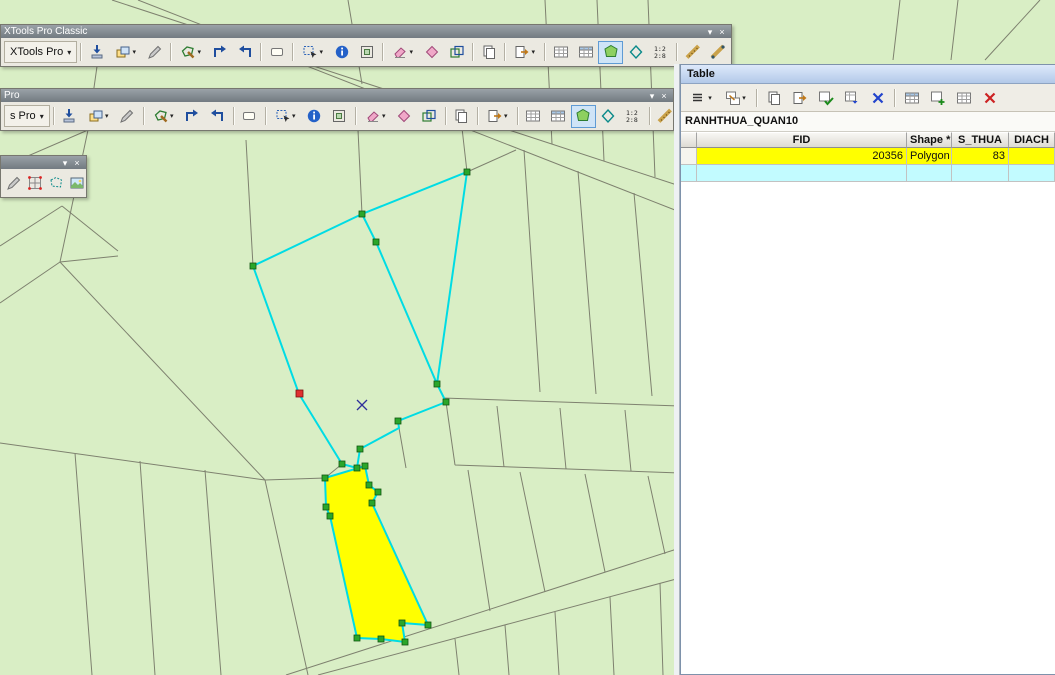  I want to click on column-header-diach: DIACH, so click(1032, 140).